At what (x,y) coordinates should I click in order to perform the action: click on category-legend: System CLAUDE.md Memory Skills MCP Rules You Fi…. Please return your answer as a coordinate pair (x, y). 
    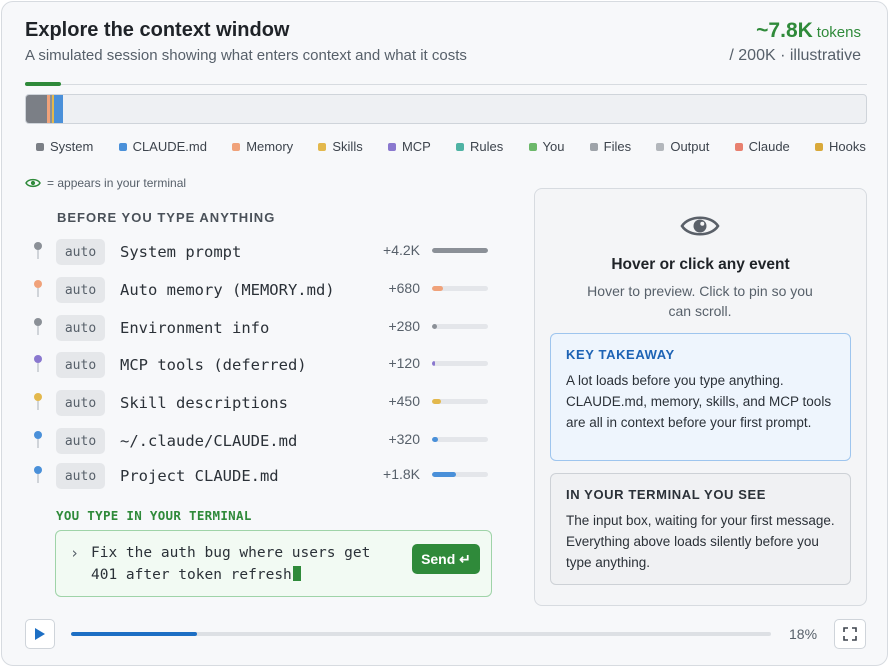
    Looking at the image, I should click on (451, 146).